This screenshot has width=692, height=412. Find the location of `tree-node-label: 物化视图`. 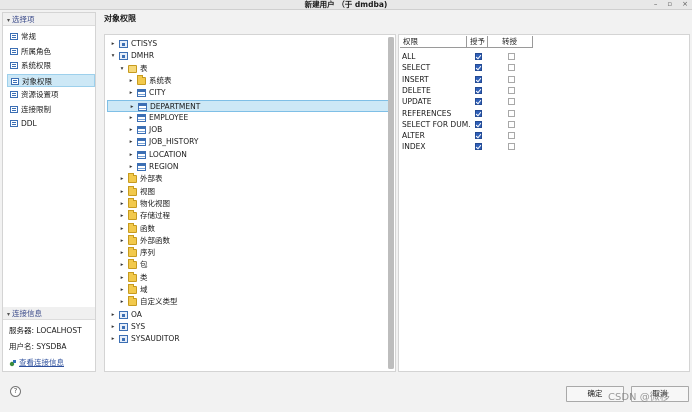

tree-node-label: 物化视图 is located at coordinates (155, 203).